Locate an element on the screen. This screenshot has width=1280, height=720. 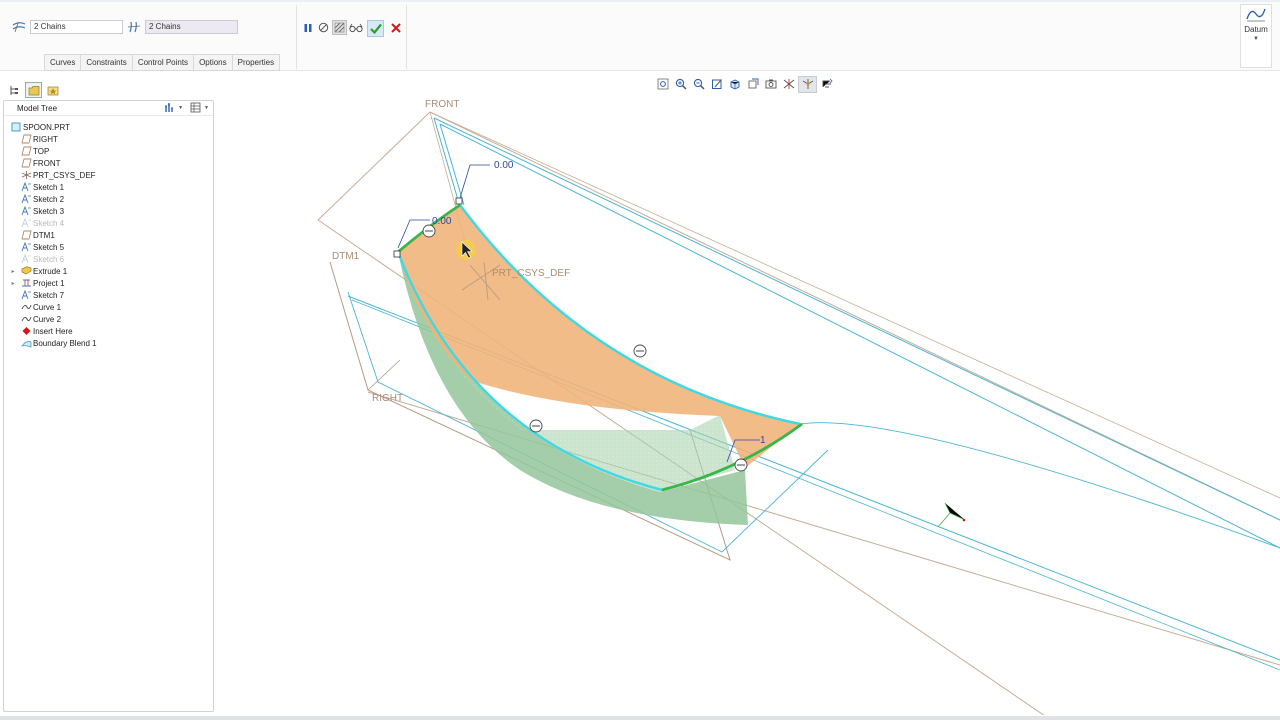
tree-item-label: PRT_CSYS_DEF is located at coordinates (64, 175).